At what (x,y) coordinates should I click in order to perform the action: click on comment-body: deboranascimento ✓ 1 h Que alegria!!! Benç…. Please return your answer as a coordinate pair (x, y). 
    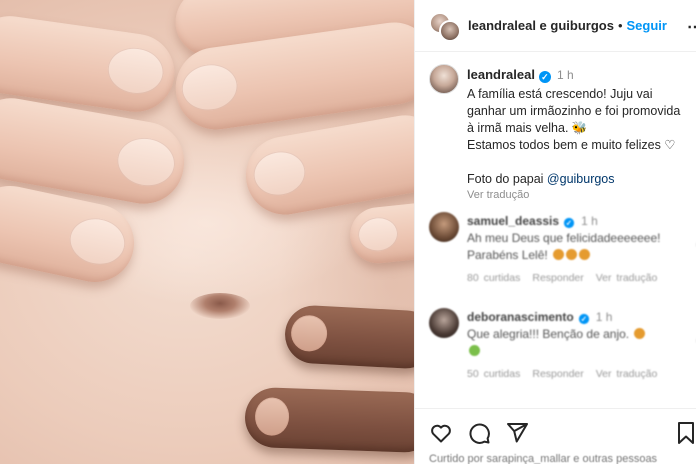
    Looking at the image, I should click on (572, 344).